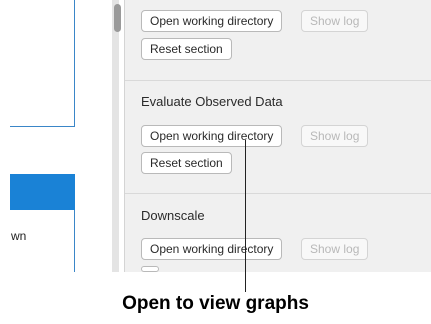  What do you see at coordinates (215, 303) in the screenshot?
I see `callout-label: Open to view graphs` at bounding box center [215, 303].